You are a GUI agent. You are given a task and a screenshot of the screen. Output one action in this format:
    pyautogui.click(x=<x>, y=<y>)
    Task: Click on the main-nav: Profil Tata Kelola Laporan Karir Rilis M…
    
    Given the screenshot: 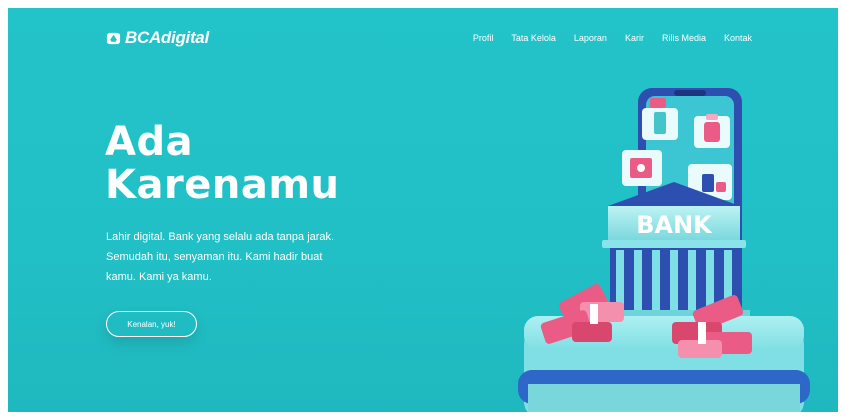 What is the action you would take?
    pyautogui.click(x=612, y=38)
    